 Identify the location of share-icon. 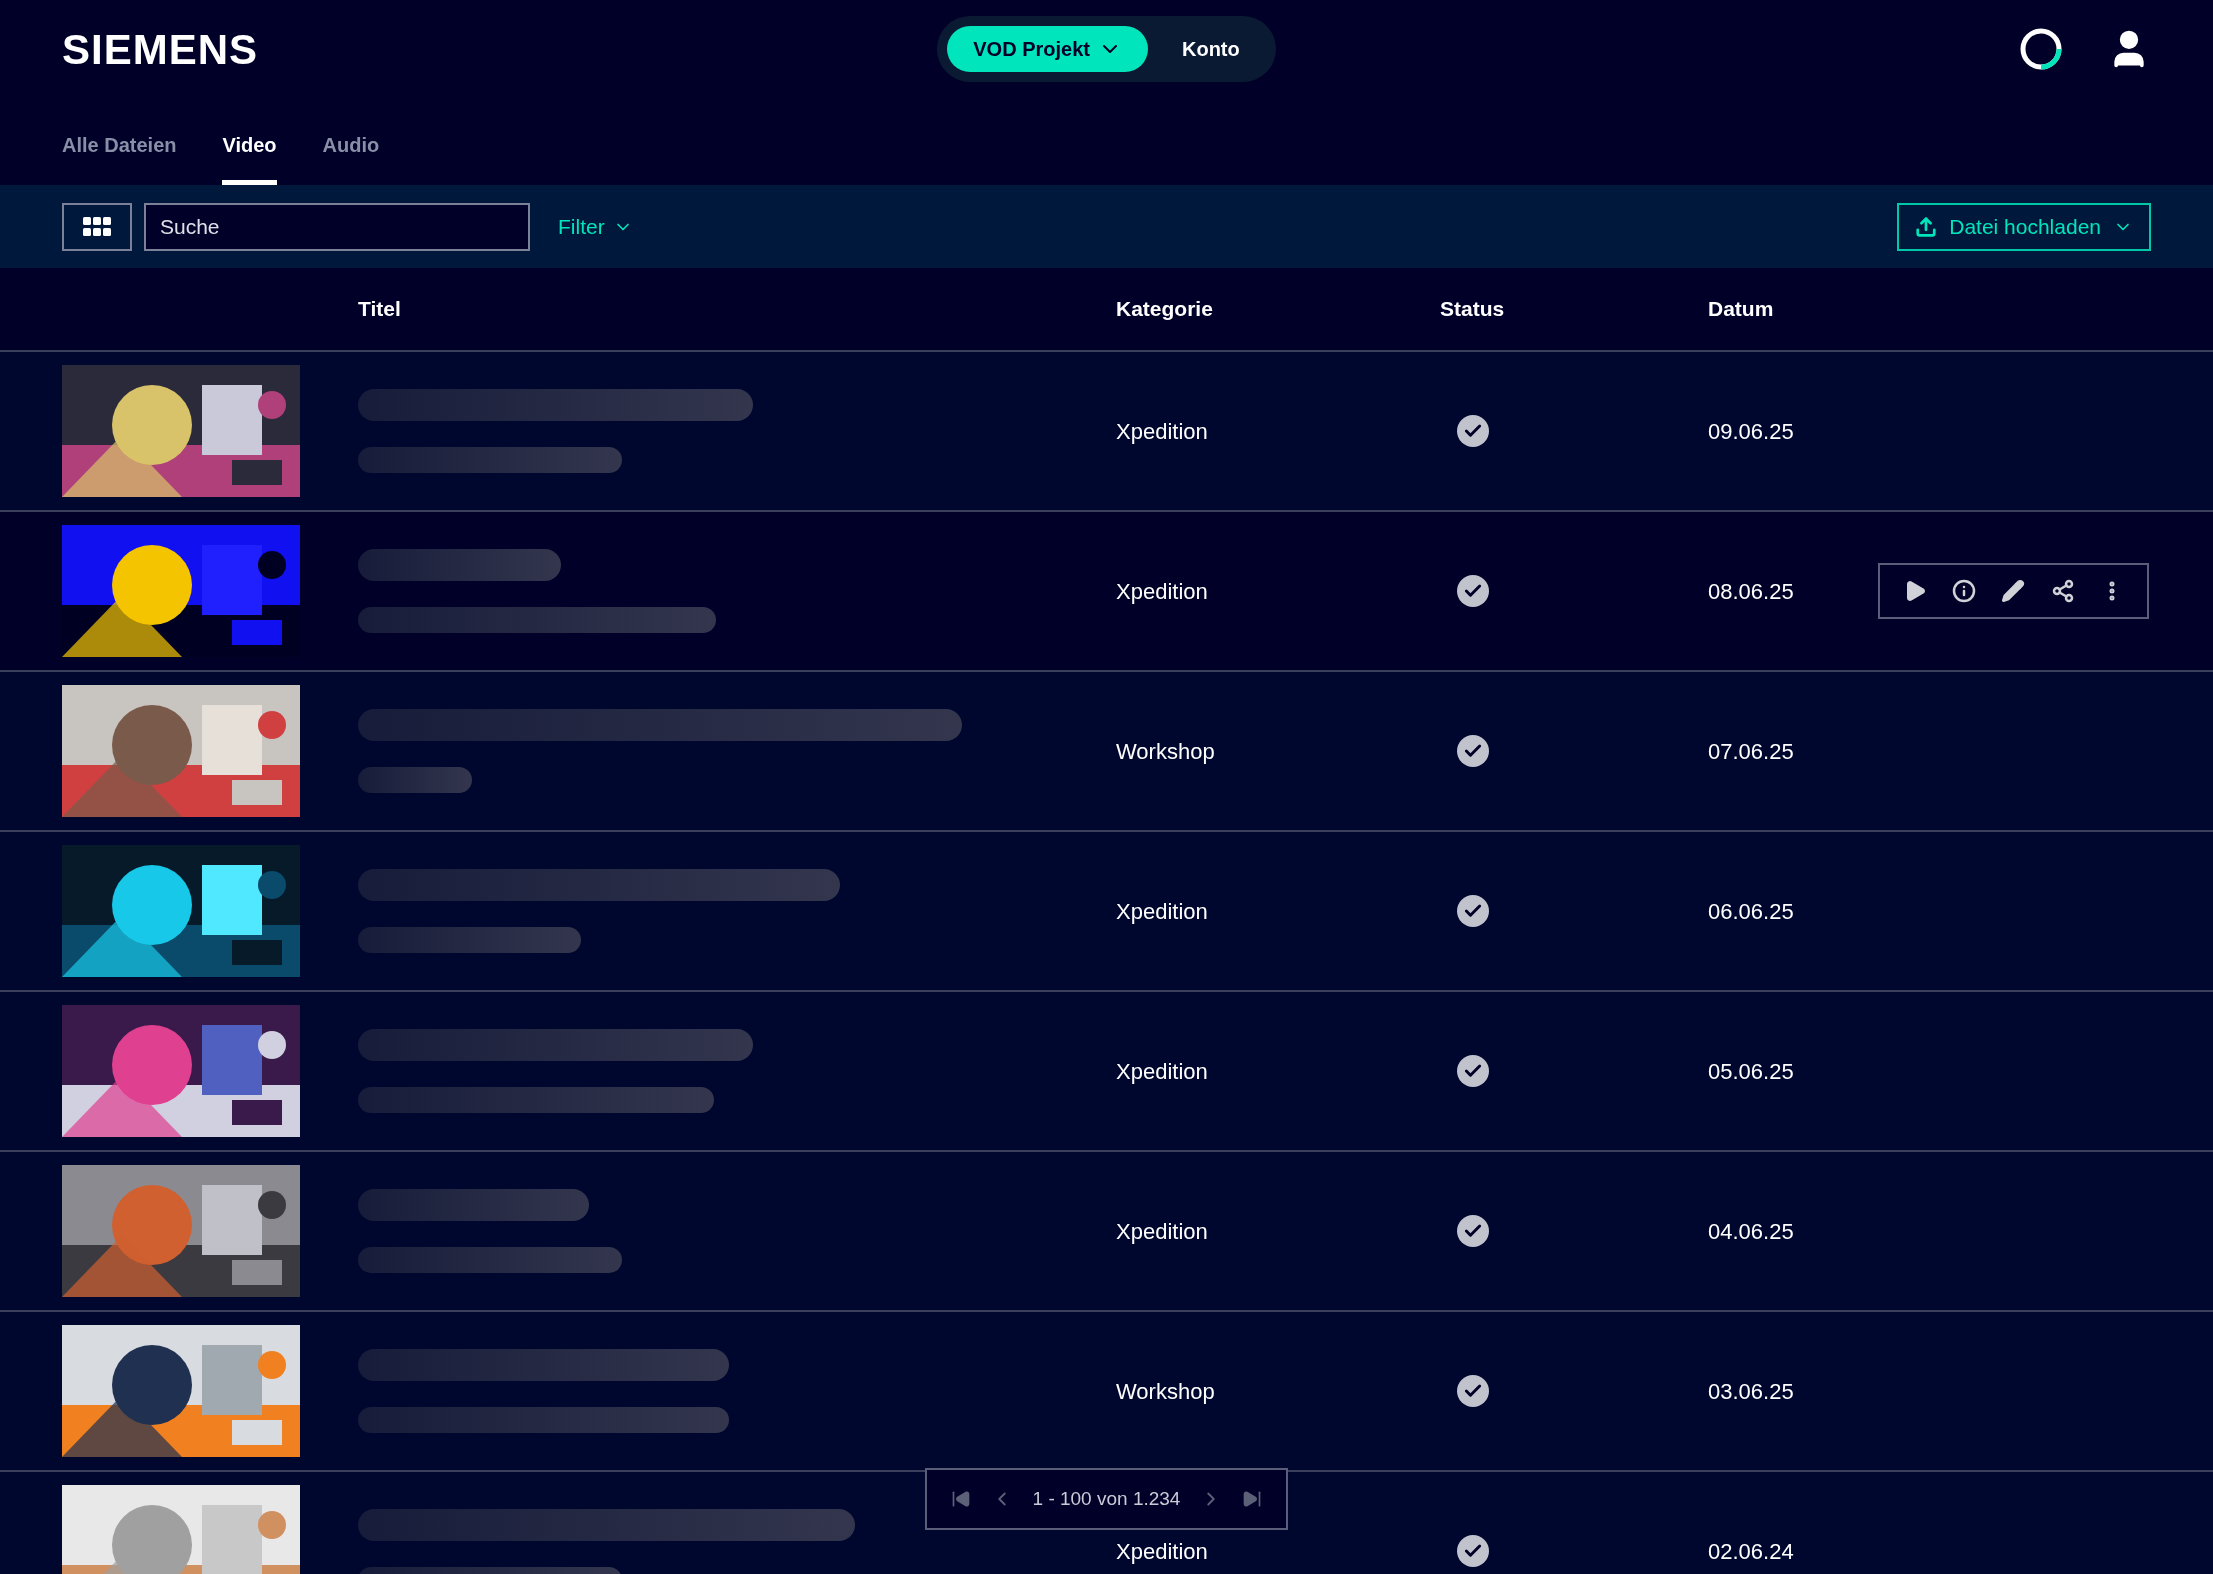
(2062, 591).